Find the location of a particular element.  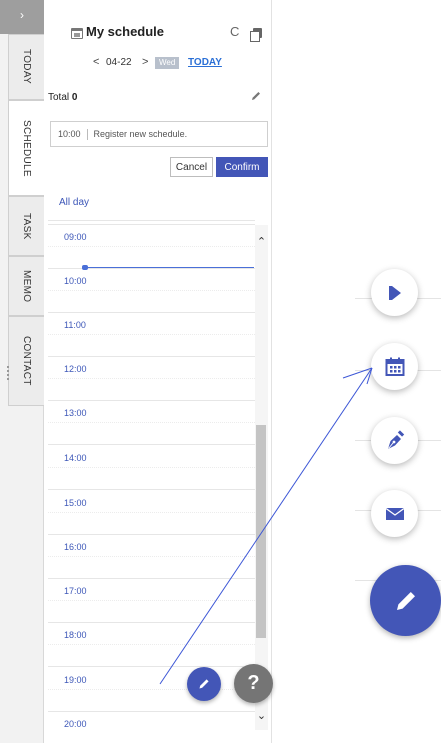

hour-label: 17:00 is located at coordinates (75, 591).